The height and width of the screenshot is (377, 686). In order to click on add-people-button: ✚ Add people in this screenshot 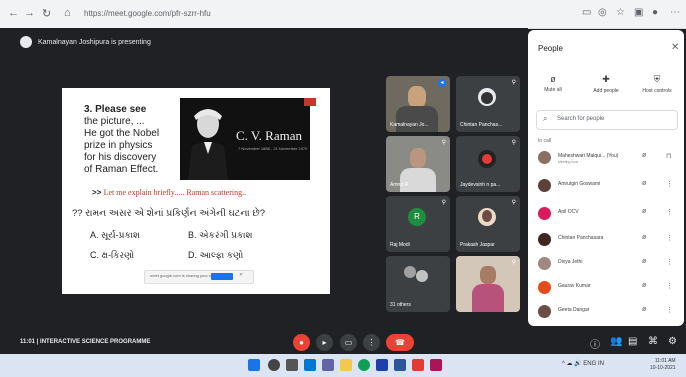, I will do `click(606, 84)`.